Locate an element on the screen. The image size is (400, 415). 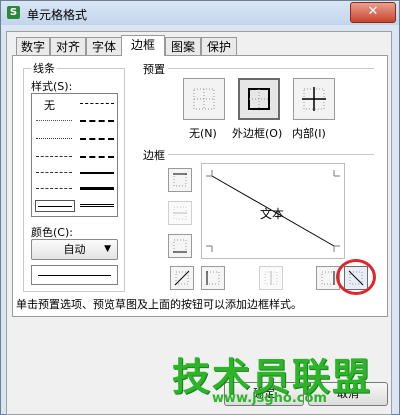
preset-outline-button is located at coordinates (259, 99).